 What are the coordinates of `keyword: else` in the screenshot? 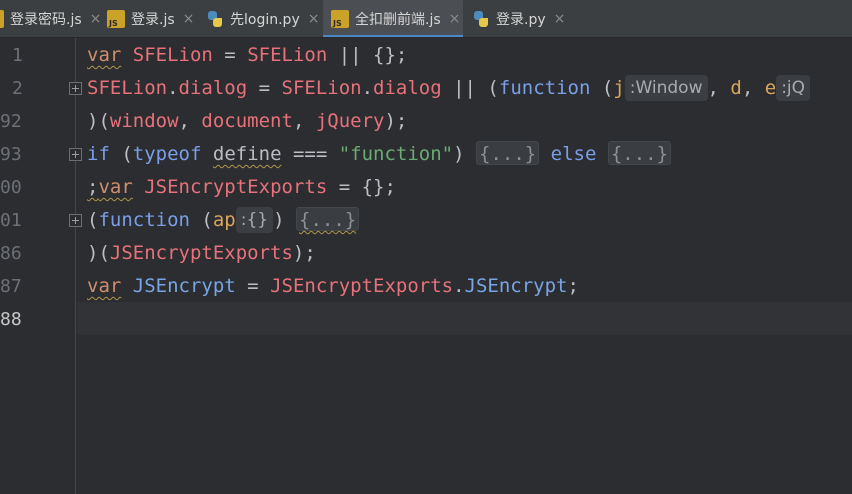 It's located at (573, 154).